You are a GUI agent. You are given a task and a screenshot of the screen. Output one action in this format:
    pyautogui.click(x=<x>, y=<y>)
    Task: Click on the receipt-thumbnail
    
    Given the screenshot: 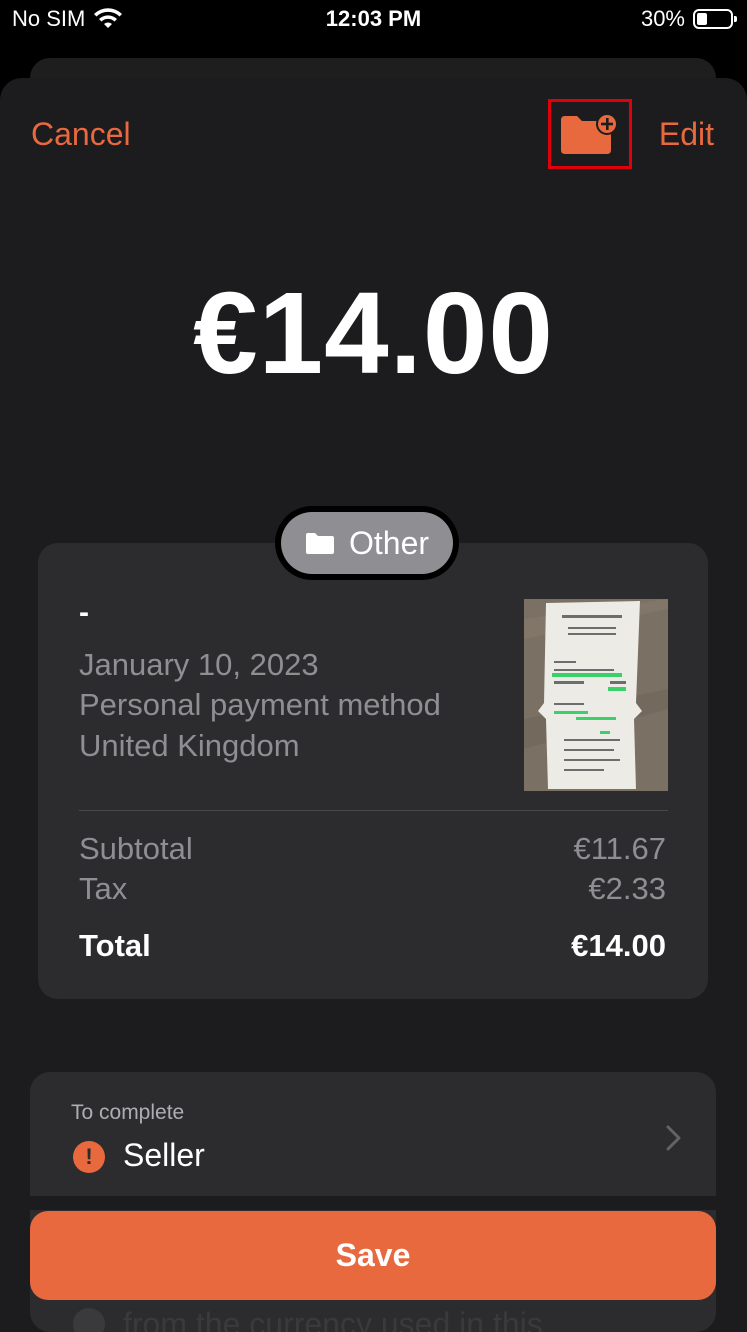 What is the action you would take?
    pyautogui.click(x=596, y=695)
    